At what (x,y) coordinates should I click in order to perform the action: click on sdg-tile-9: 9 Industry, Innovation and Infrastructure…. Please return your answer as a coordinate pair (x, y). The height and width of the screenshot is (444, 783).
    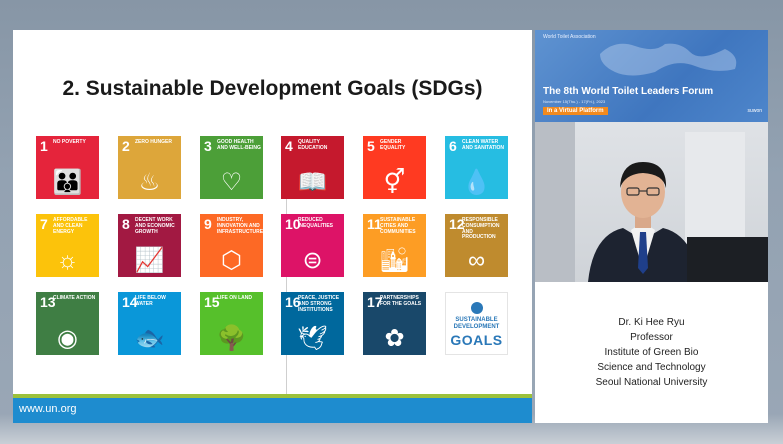
    Looking at the image, I should click on (231, 245).